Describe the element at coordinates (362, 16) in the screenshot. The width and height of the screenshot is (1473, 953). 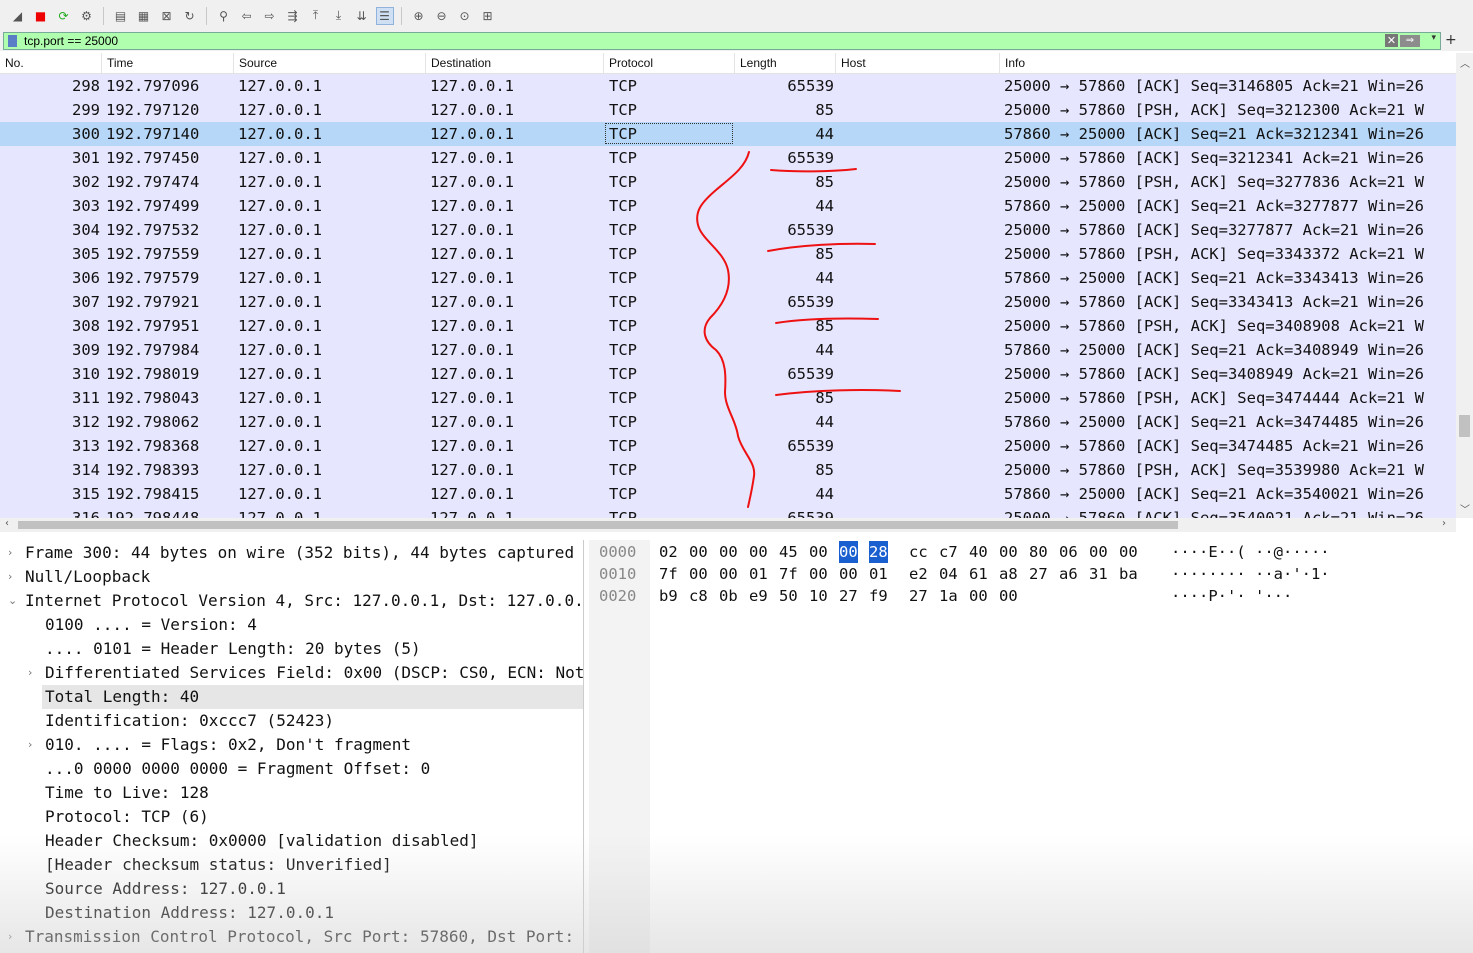
I see `autoscroll-icon: ⇊` at that location.